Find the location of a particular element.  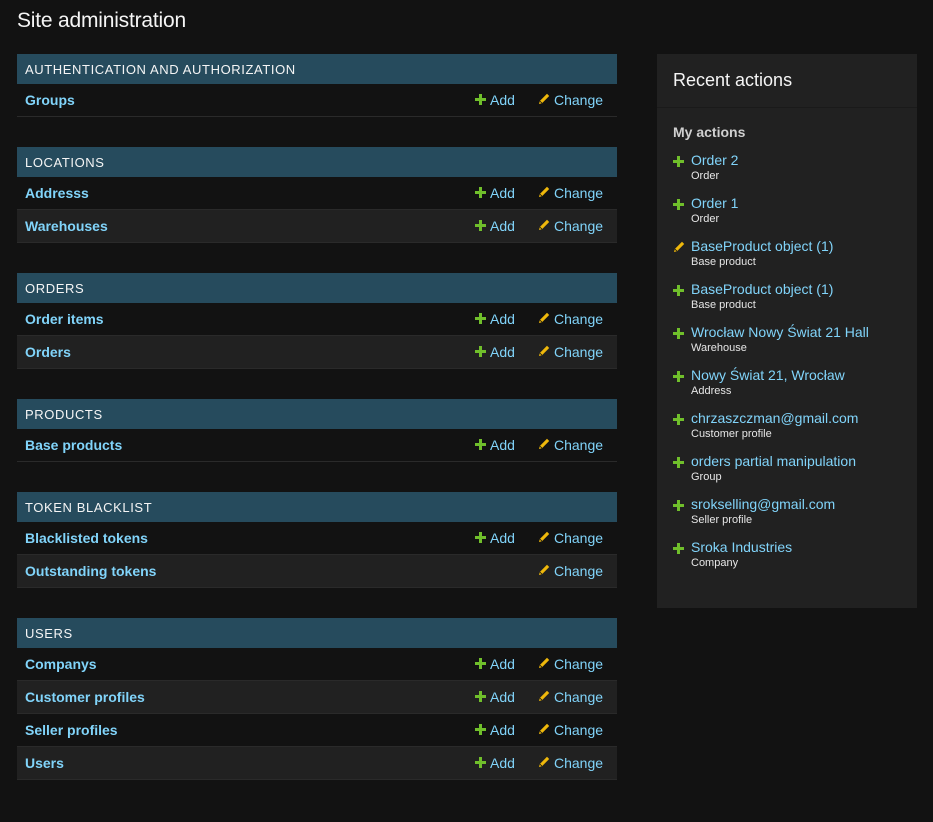

model-row: Customer profiles Add Change is located at coordinates (317, 697).